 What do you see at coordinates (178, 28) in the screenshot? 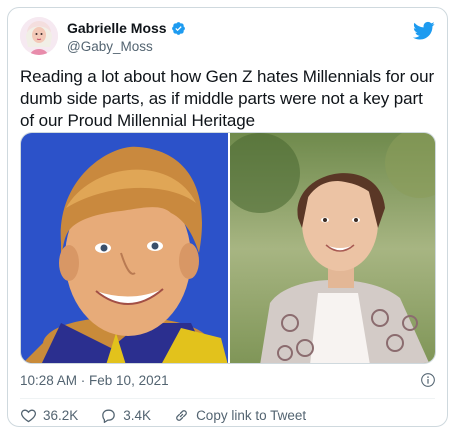
I see `verified-icon` at bounding box center [178, 28].